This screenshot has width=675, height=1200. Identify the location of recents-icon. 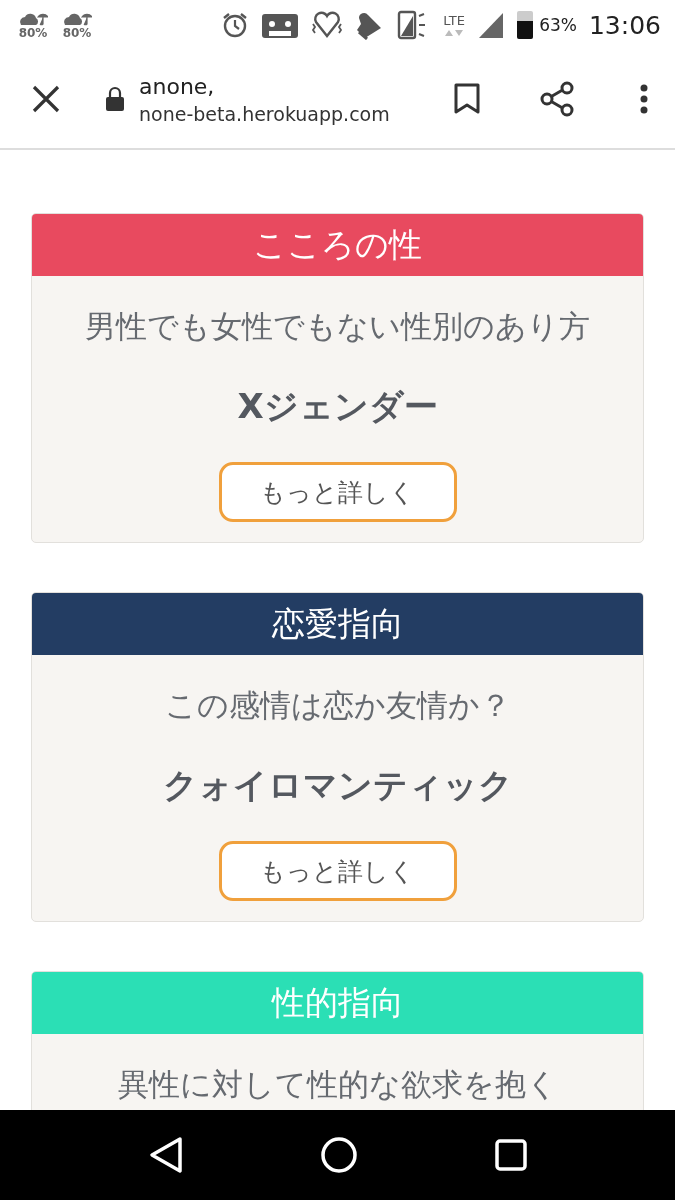
(510, 1155).